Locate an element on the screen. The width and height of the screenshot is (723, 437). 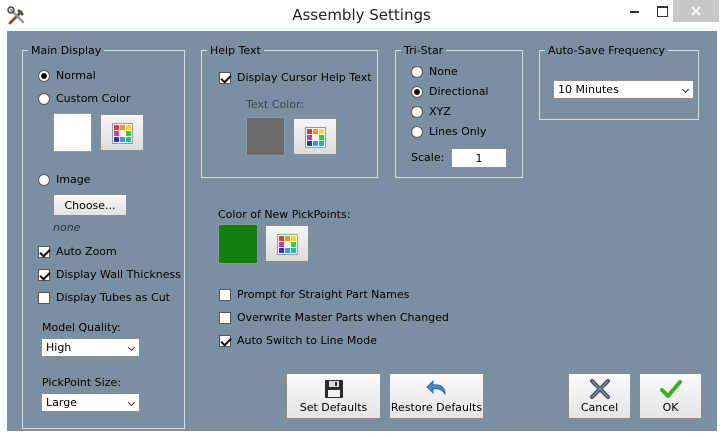
overwrite-master-checkbox is located at coordinates (225, 318).